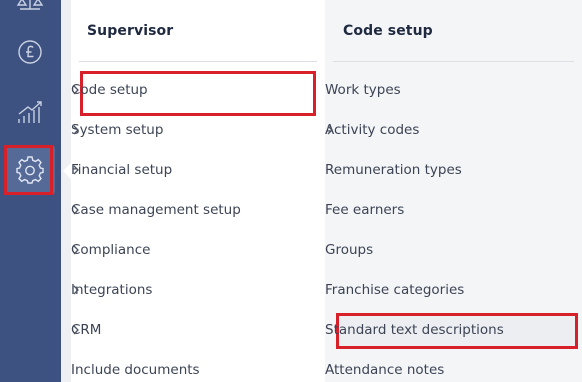 This screenshot has height=382, width=582. I want to click on menu-item-label: Fee earners, so click(365, 210).